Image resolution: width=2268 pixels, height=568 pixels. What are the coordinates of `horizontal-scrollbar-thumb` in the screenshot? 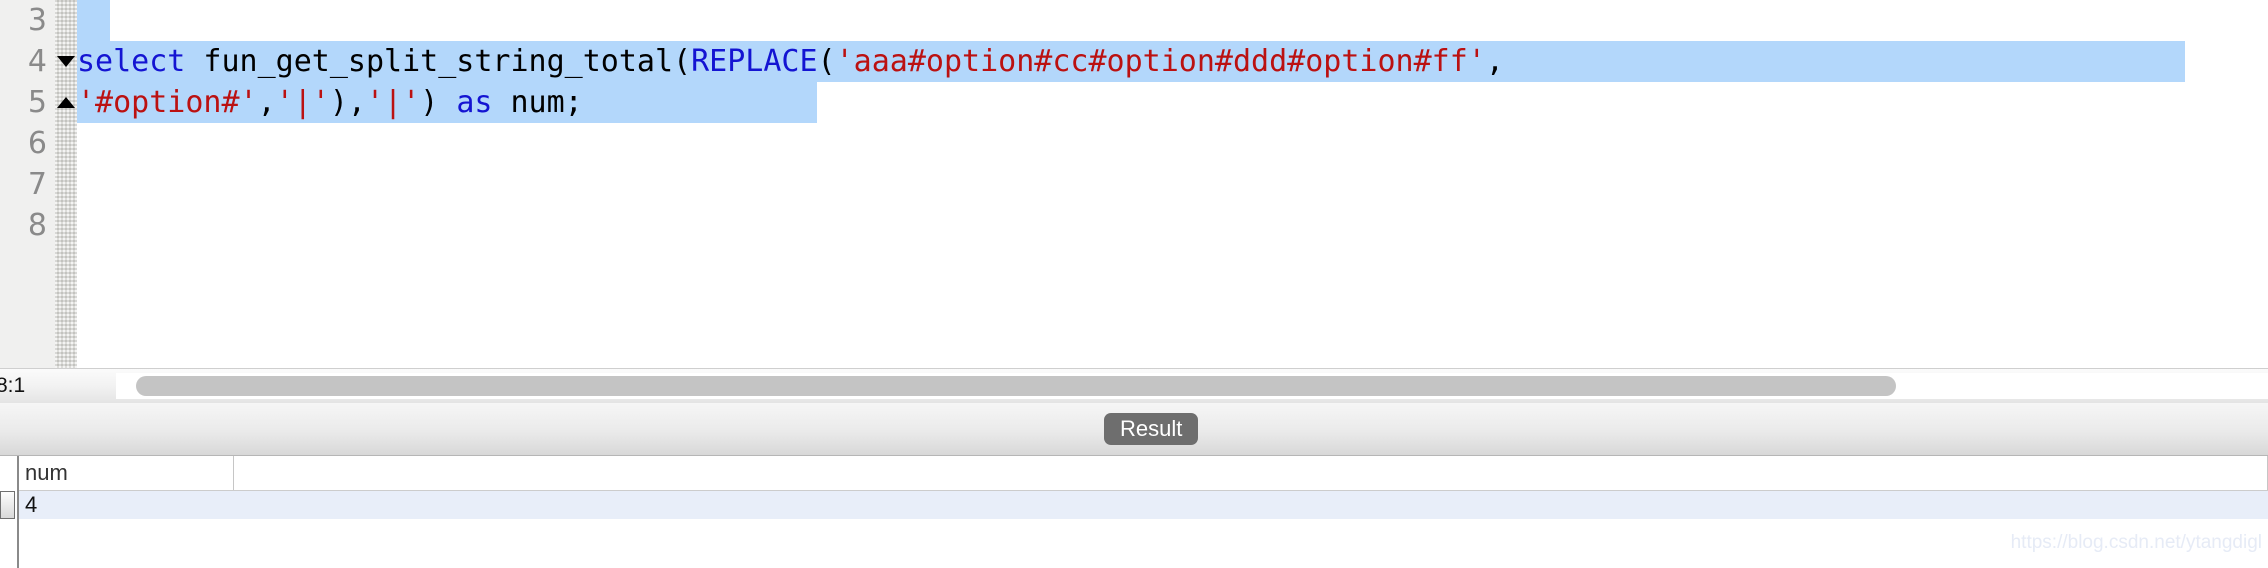 It's located at (1016, 386).